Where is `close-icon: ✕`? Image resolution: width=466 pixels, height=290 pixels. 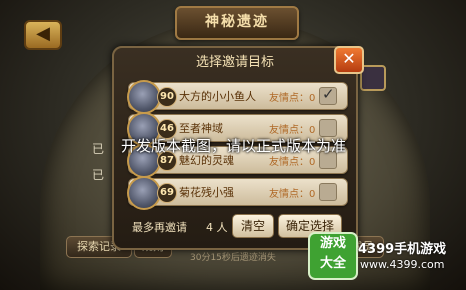
close-icon: ✕ is located at coordinates (349, 58).